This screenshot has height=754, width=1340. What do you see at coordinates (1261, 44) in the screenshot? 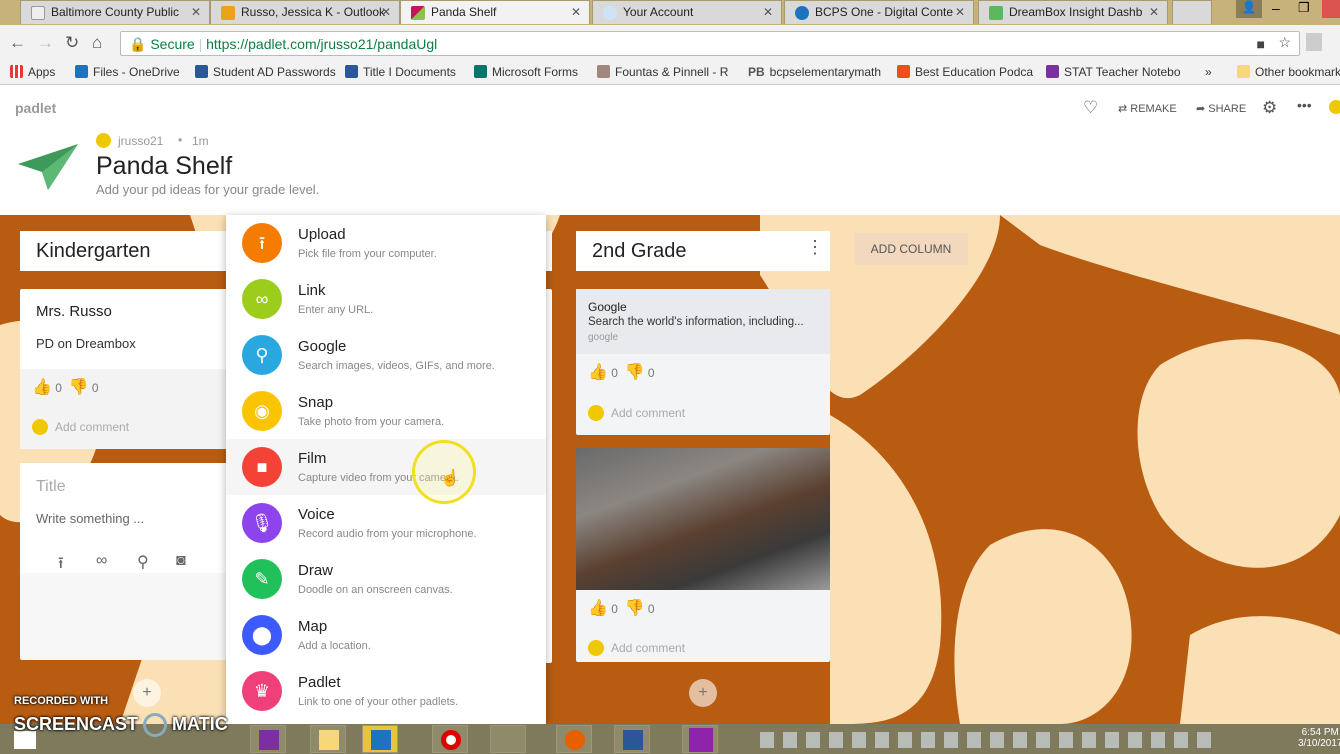
I see `camera-icon: ■` at bounding box center [1261, 44].